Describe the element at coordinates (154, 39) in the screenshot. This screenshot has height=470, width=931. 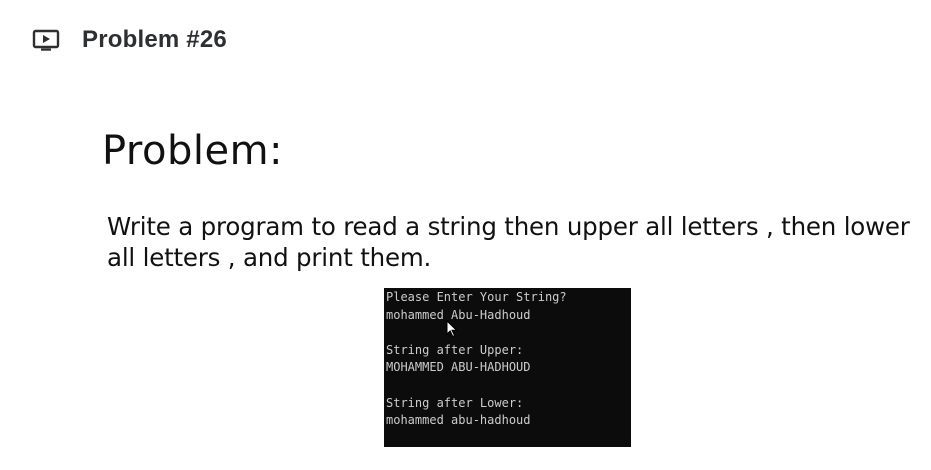
I see `lecture-title: Problem #26` at that location.